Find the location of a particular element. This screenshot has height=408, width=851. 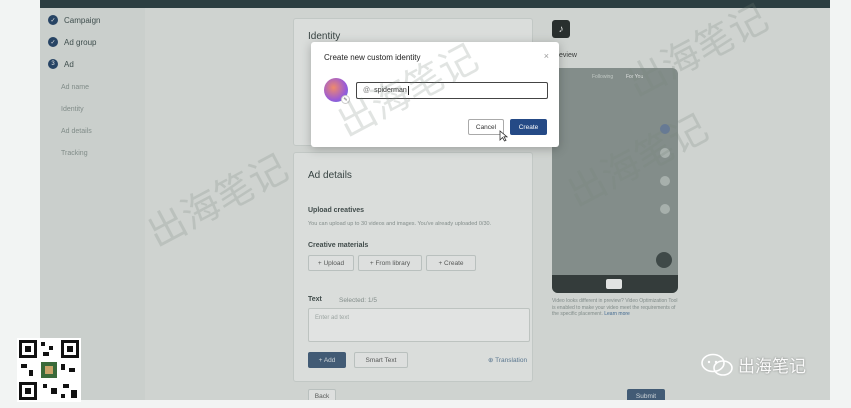

avatar: ✎ is located at coordinates (337, 91).